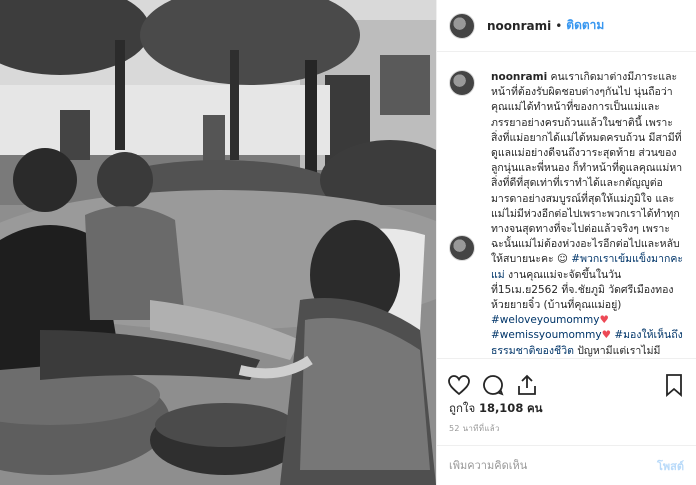 This screenshot has width=696, height=485. Describe the element at coordinates (519, 77) in the screenshot. I see `caption-username: noonrami` at that location.